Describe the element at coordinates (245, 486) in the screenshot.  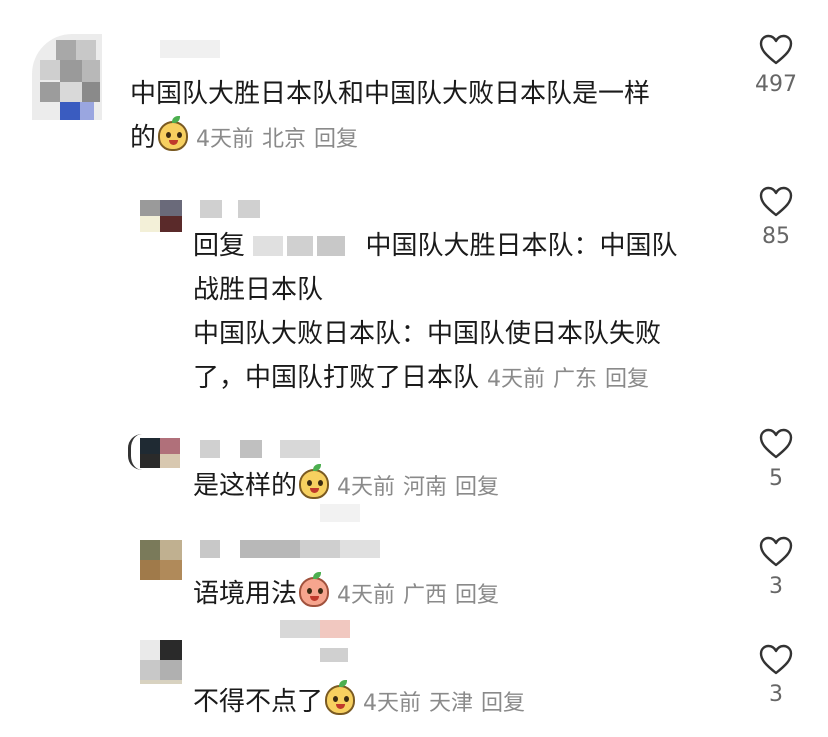
I see `comment-body: 是这样的` at that location.